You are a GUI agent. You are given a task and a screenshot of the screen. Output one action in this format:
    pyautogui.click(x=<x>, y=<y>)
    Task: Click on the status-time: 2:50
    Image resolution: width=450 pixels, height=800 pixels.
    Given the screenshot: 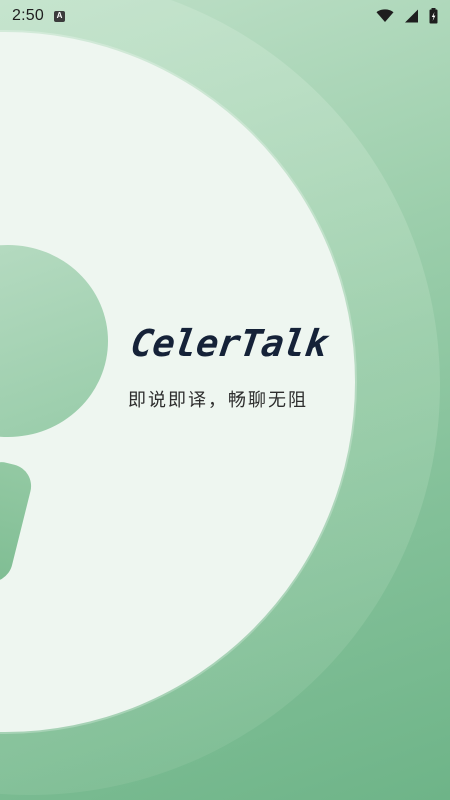 What is the action you would take?
    pyautogui.click(x=28, y=15)
    